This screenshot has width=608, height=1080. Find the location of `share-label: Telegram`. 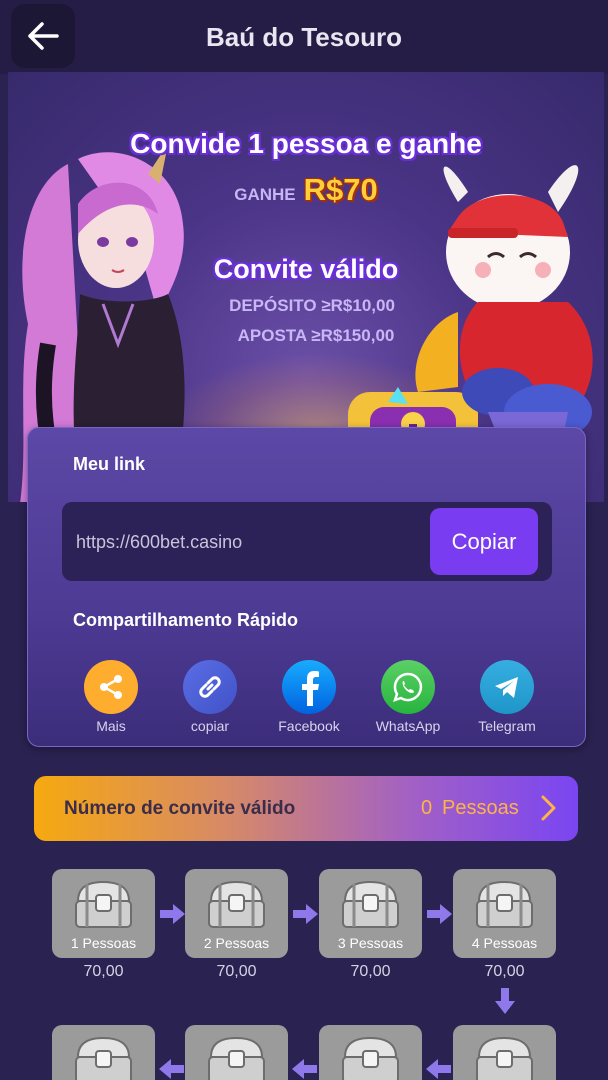

share-label: Telegram is located at coordinates (507, 726).